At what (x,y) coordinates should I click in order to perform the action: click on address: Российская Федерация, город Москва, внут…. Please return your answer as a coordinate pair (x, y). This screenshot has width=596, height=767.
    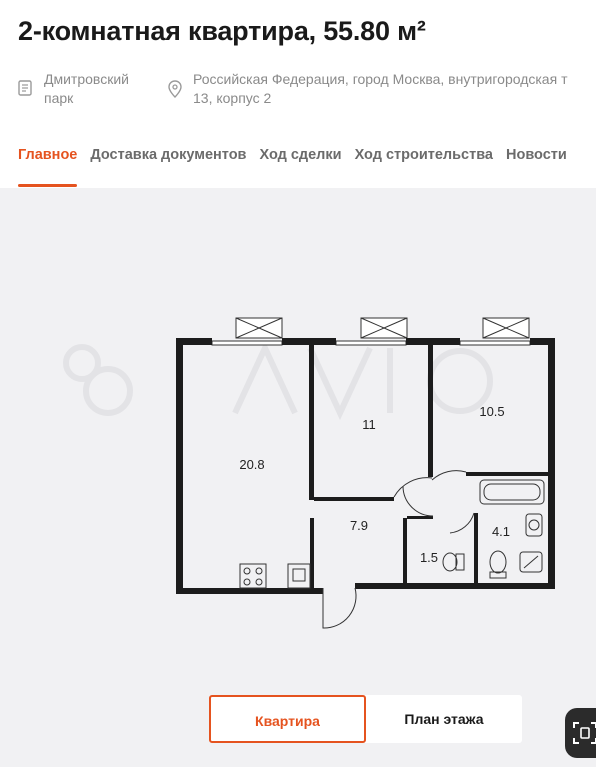
    Looking at the image, I should click on (394, 89).